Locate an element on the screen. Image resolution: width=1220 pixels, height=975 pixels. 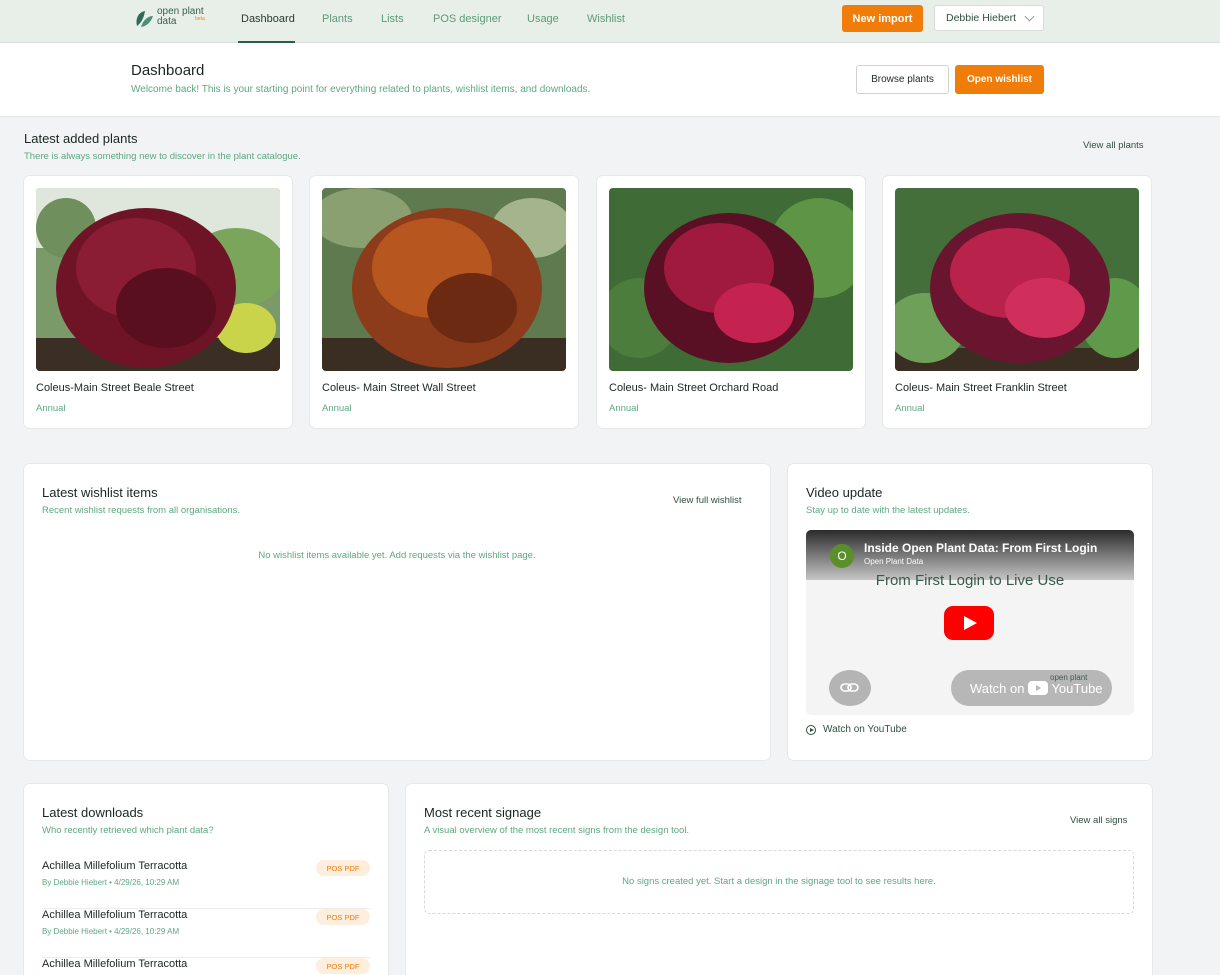
downloads-subtitle: Who recently retrieved which plant data? is located at coordinates (128, 830).